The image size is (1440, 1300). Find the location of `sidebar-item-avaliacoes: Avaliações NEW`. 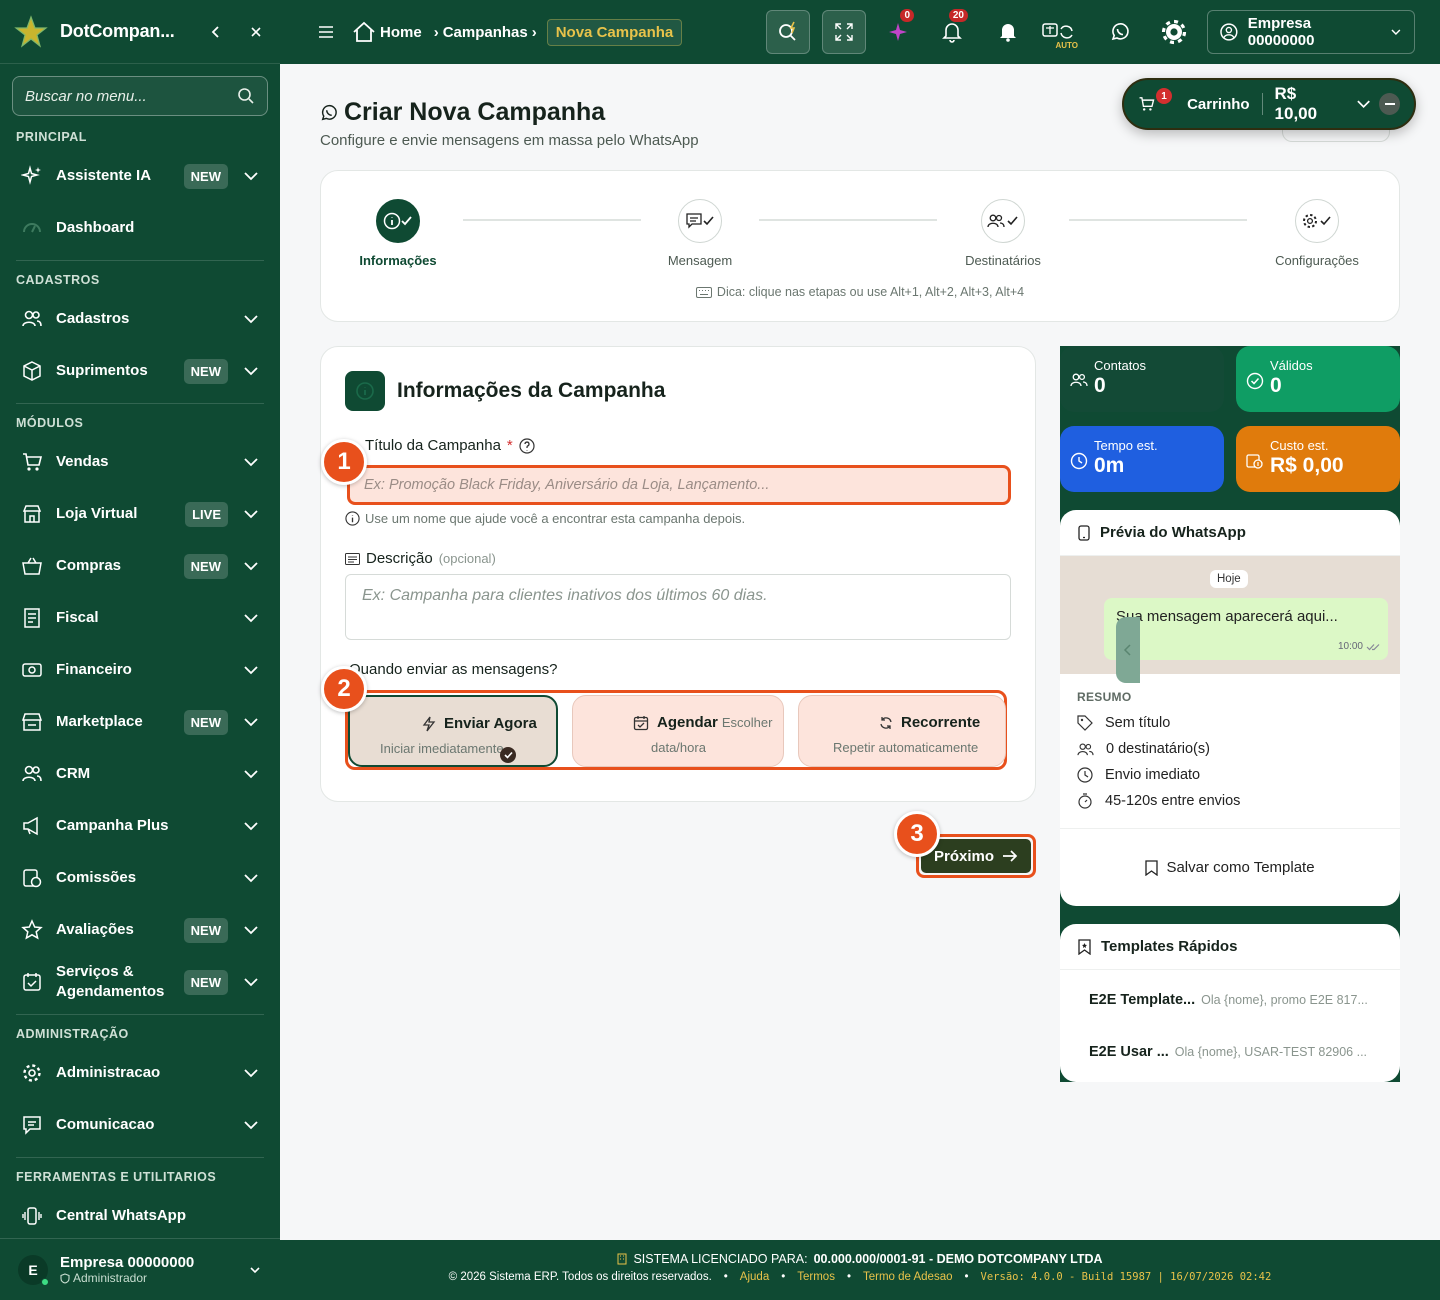

sidebar-item-avaliacoes: Avaliações NEW is located at coordinates (140, 930).